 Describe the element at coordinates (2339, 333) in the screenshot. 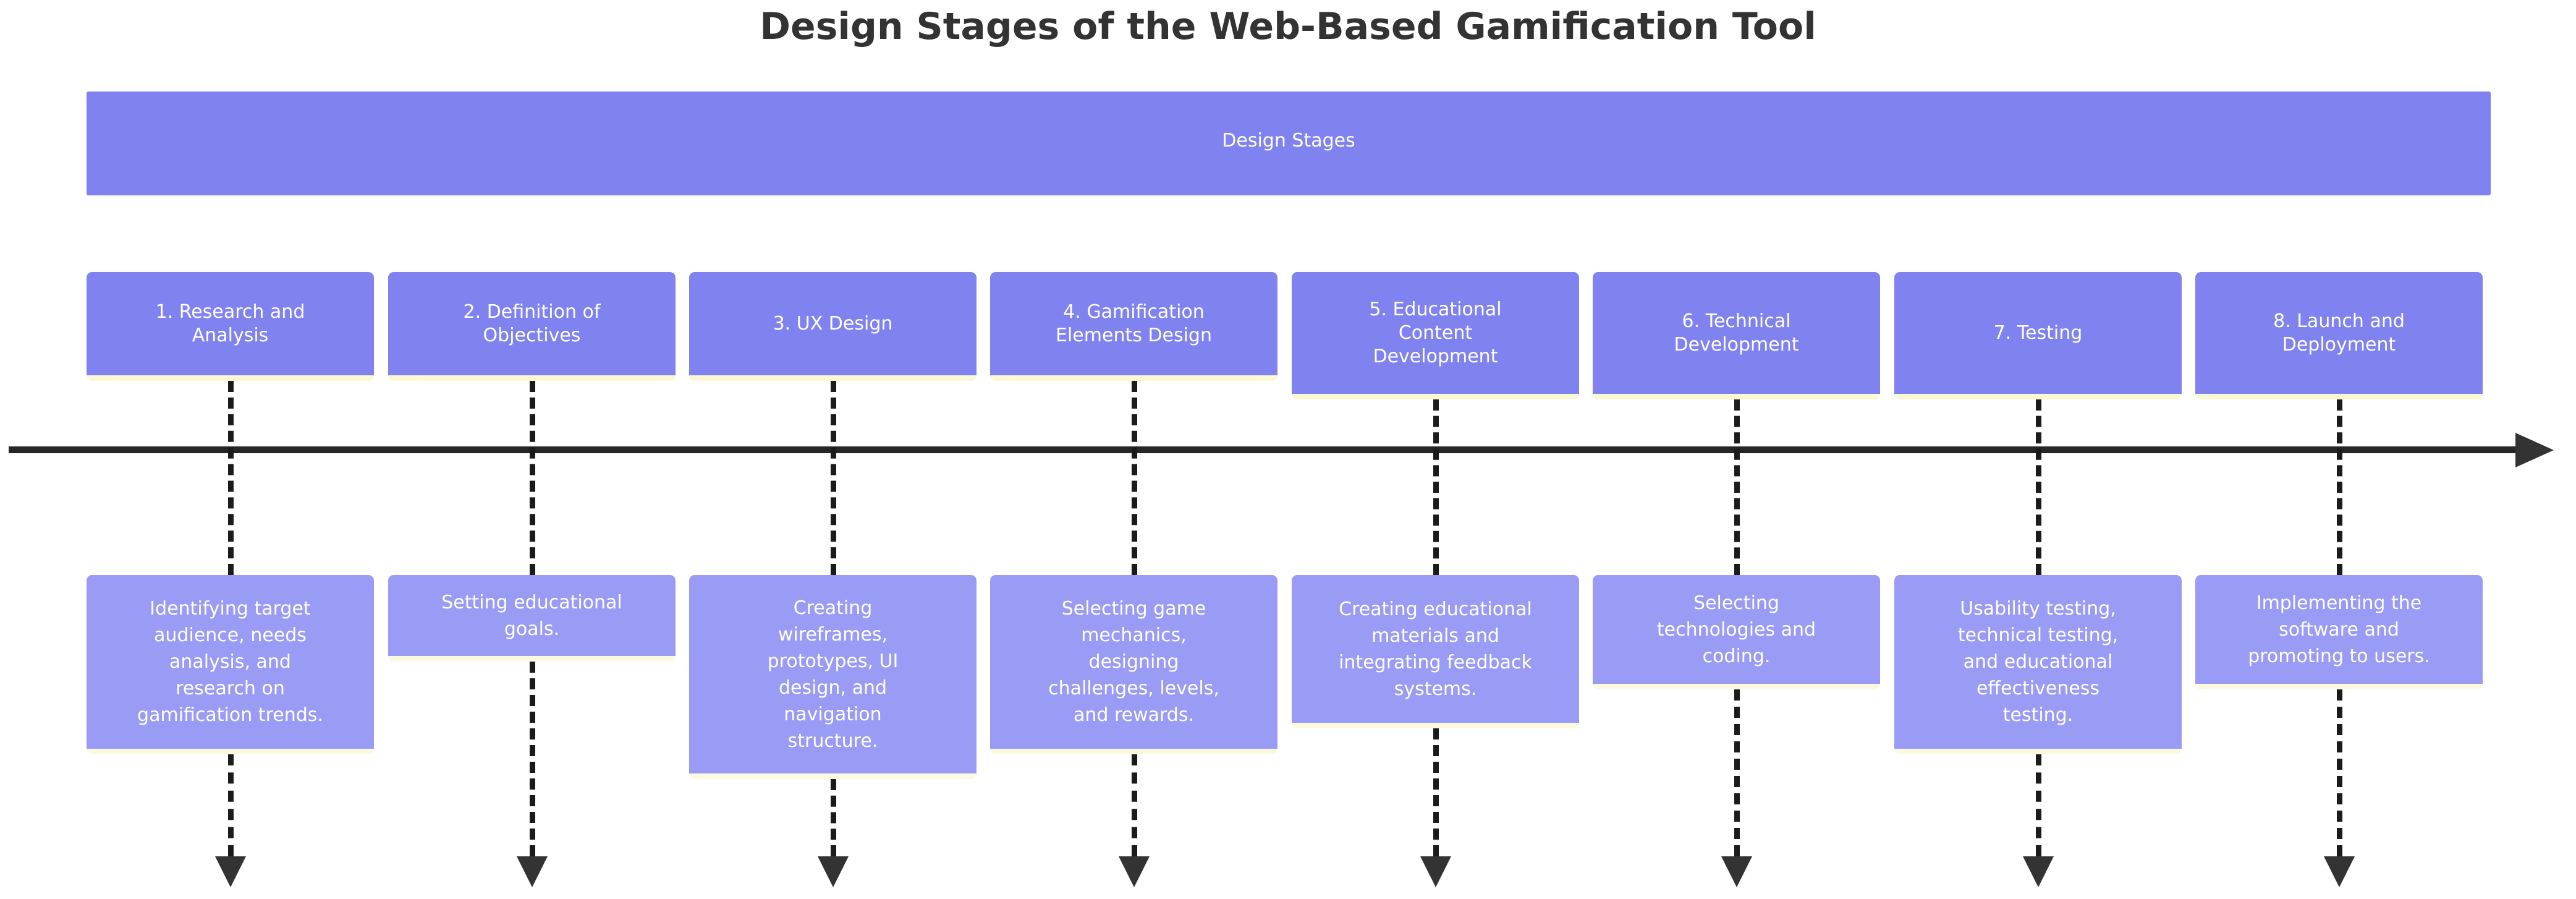

I see `stage-box-label: 8. Launch and Deployment` at that location.